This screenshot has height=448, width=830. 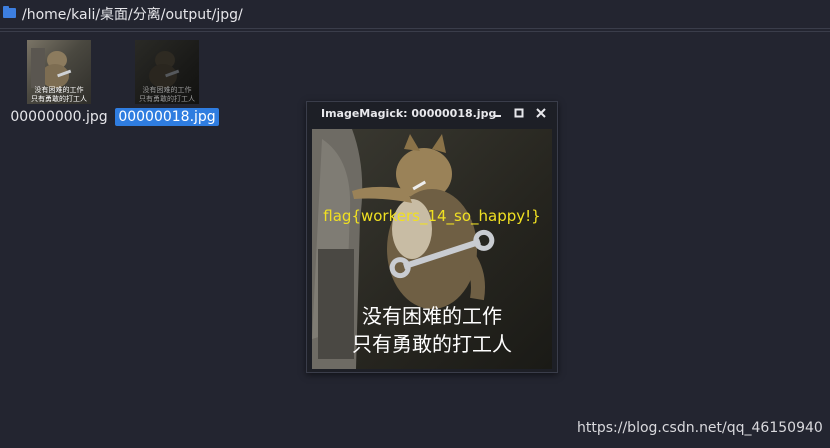 I want to click on divider, so click(x=415, y=31).